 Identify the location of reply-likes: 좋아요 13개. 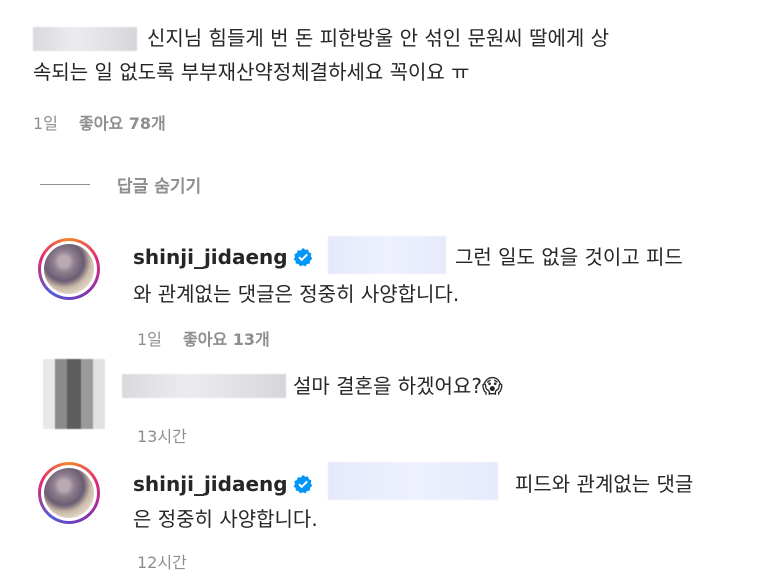
(226, 339).